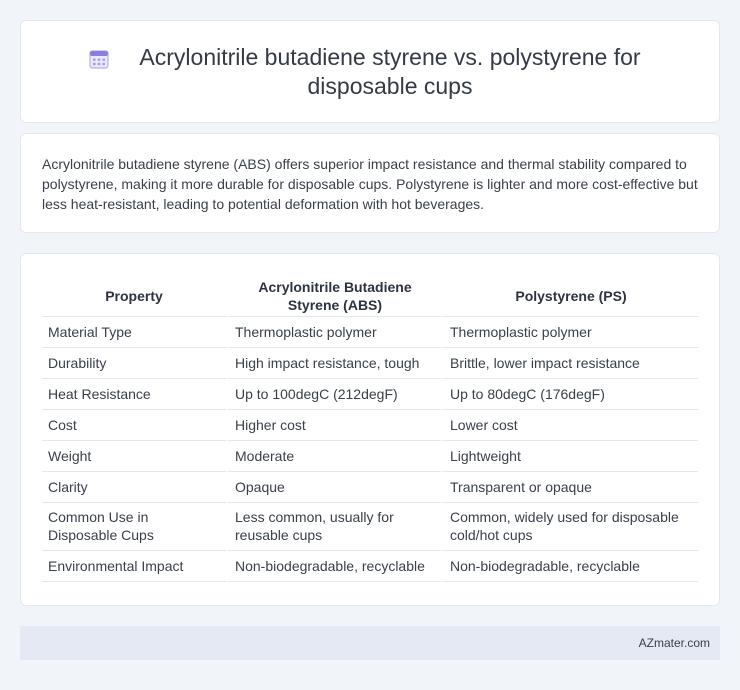 This screenshot has height=690, width=740. Describe the element at coordinates (674, 643) in the screenshot. I see `footer-brand: AZmater.com` at that location.